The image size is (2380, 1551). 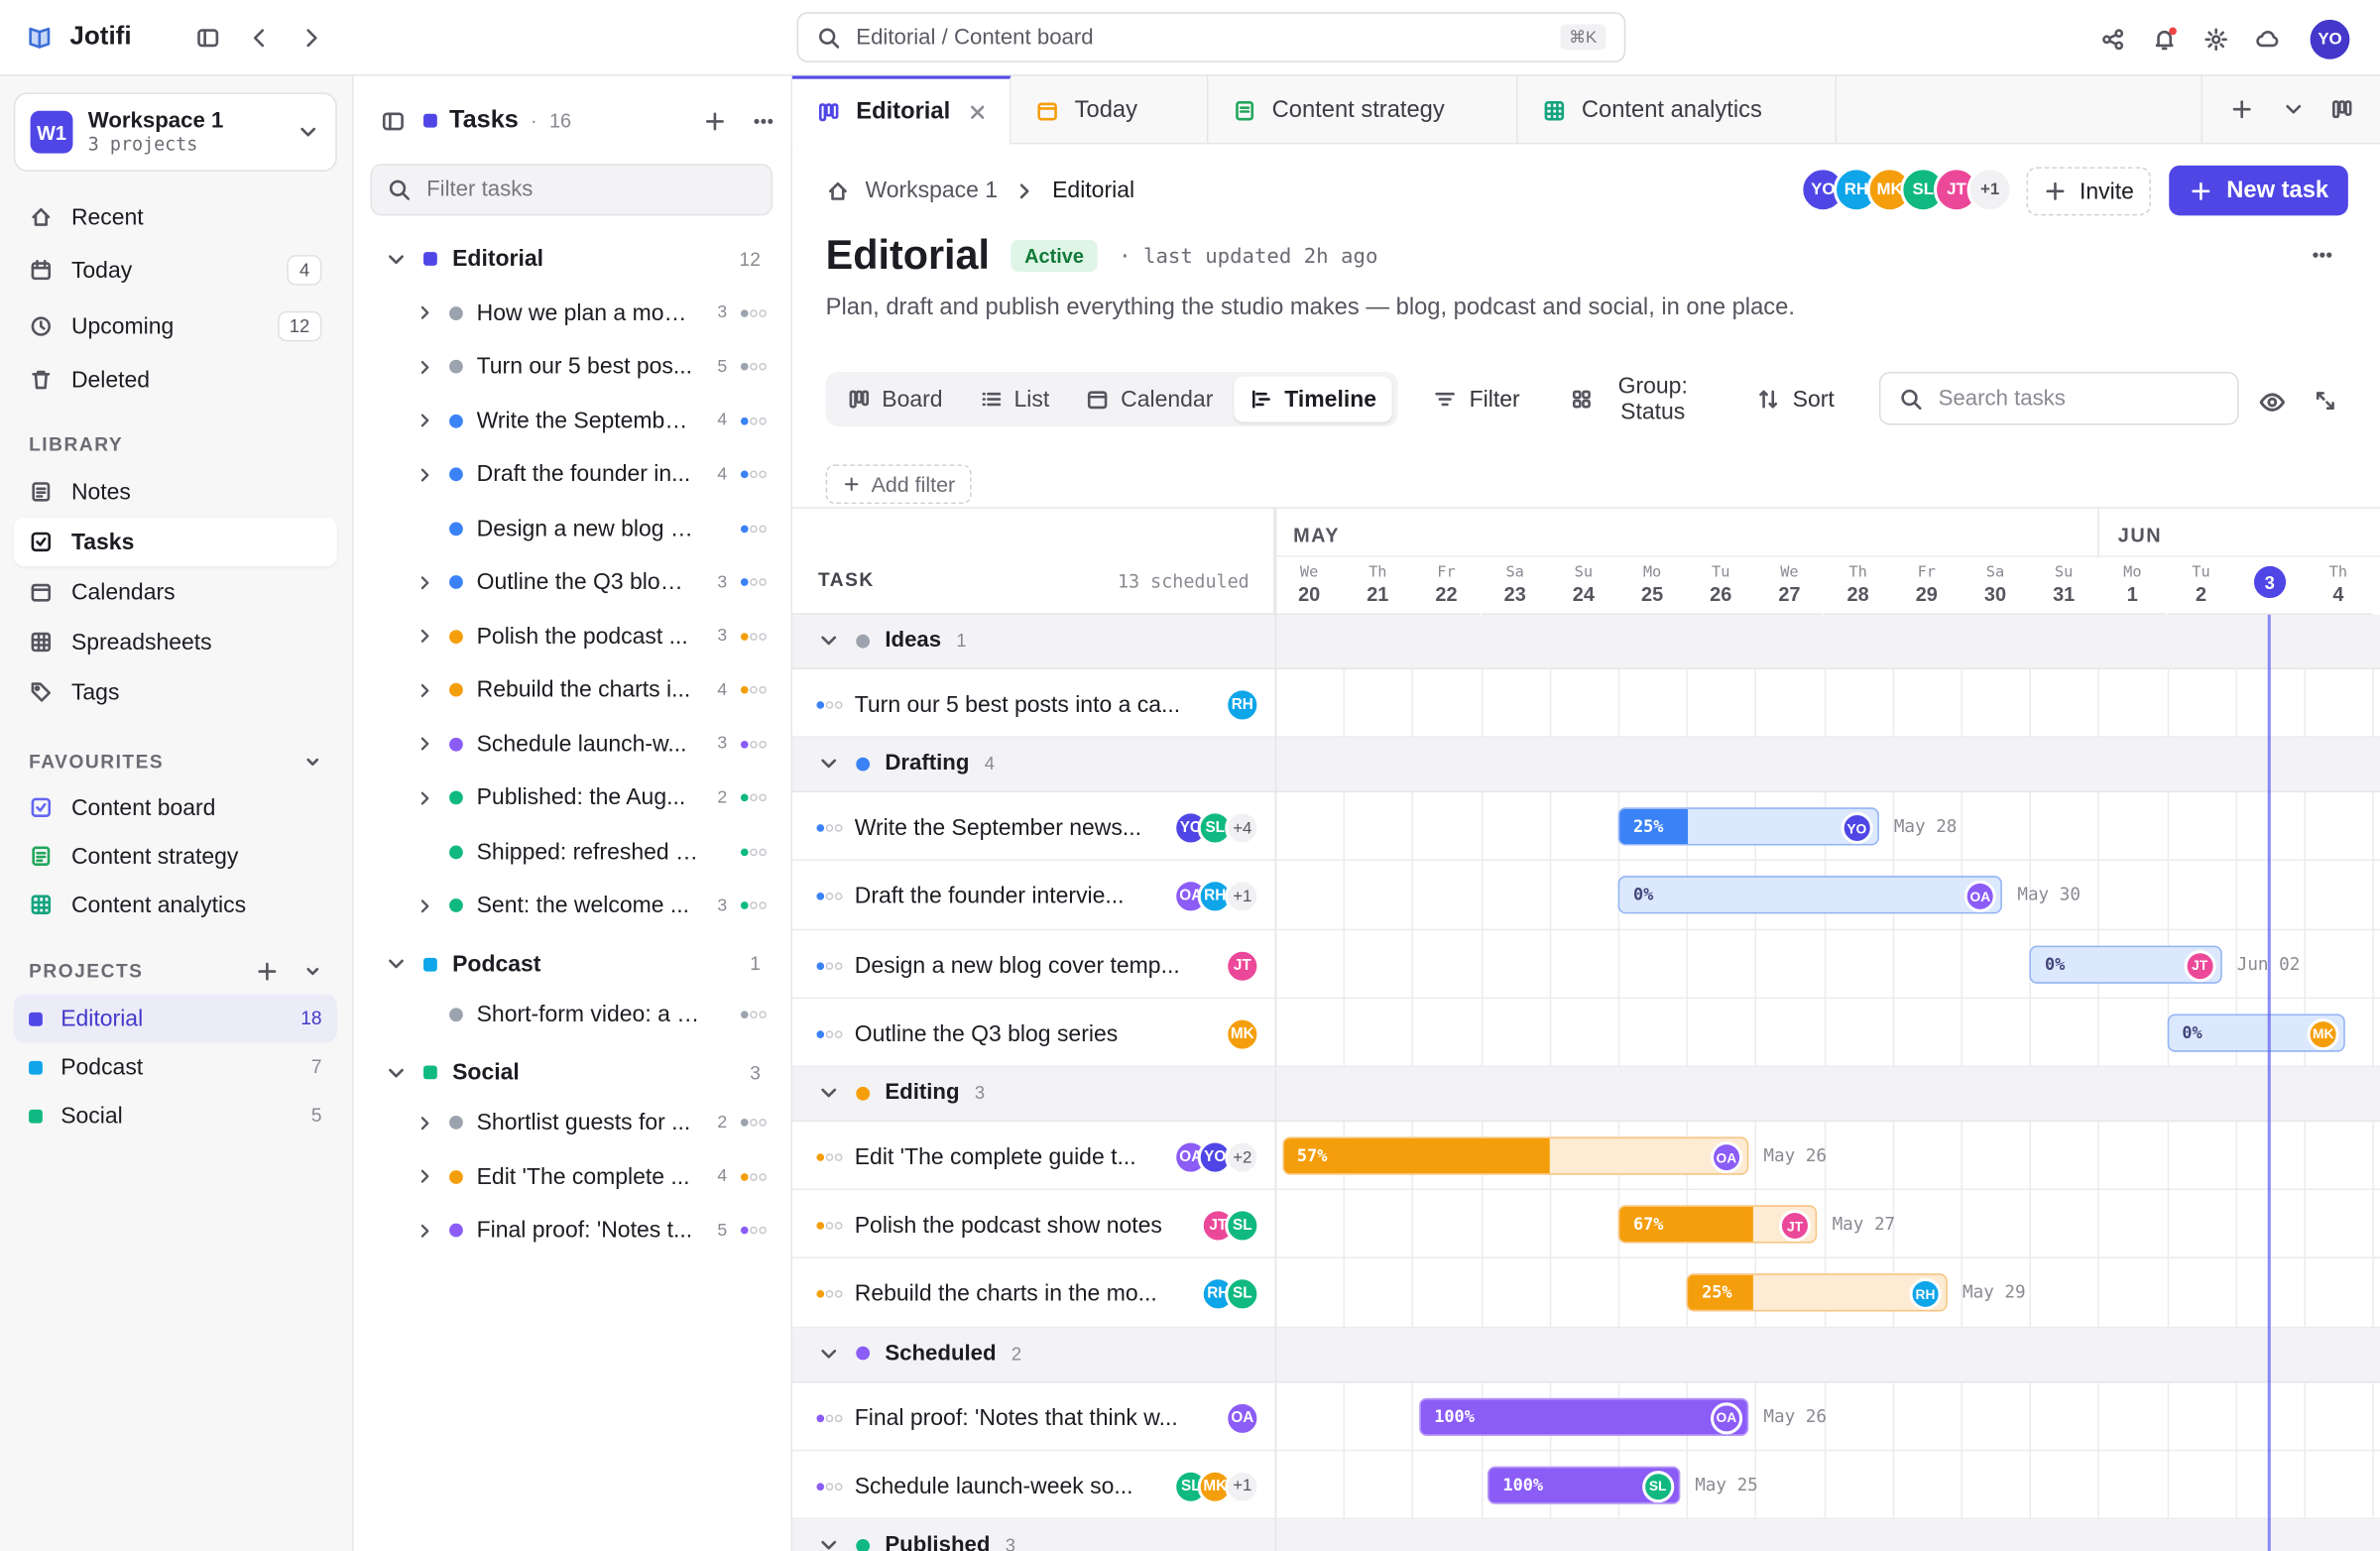 I want to click on list-item: Polish the podcast ... 3, so click(x=591, y=636).